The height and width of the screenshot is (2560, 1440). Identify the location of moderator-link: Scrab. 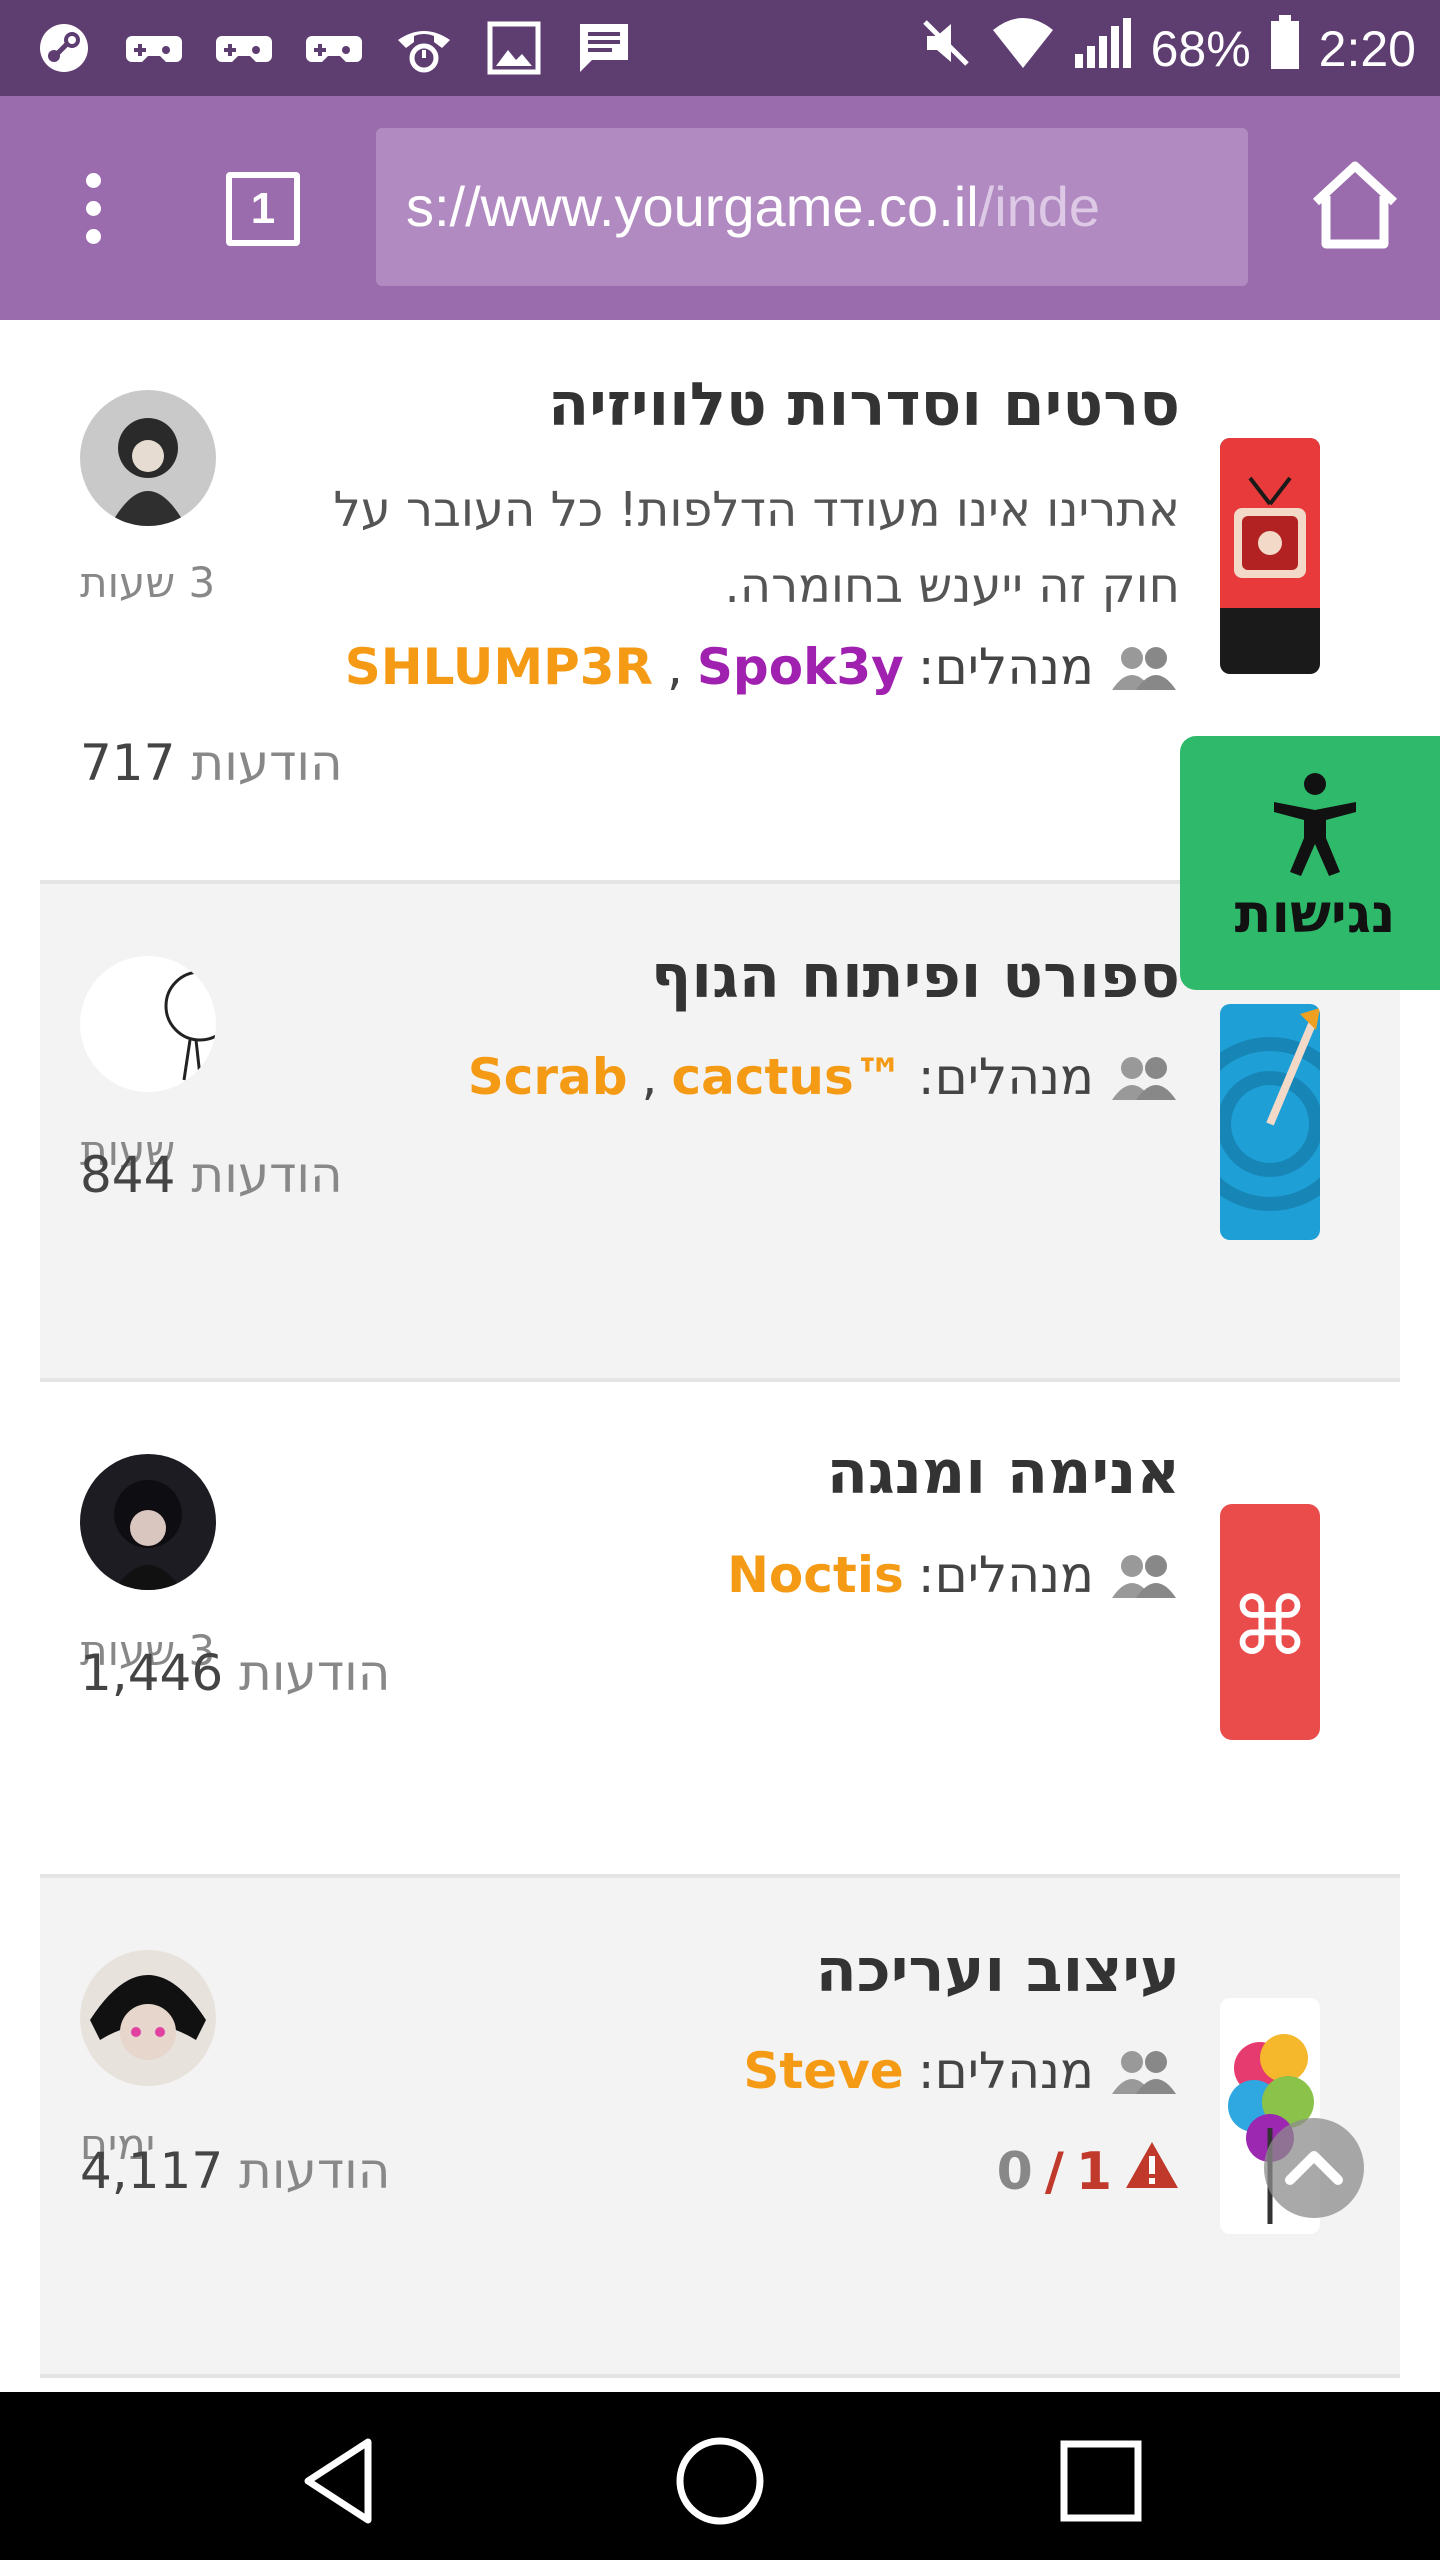
(548, 1077).